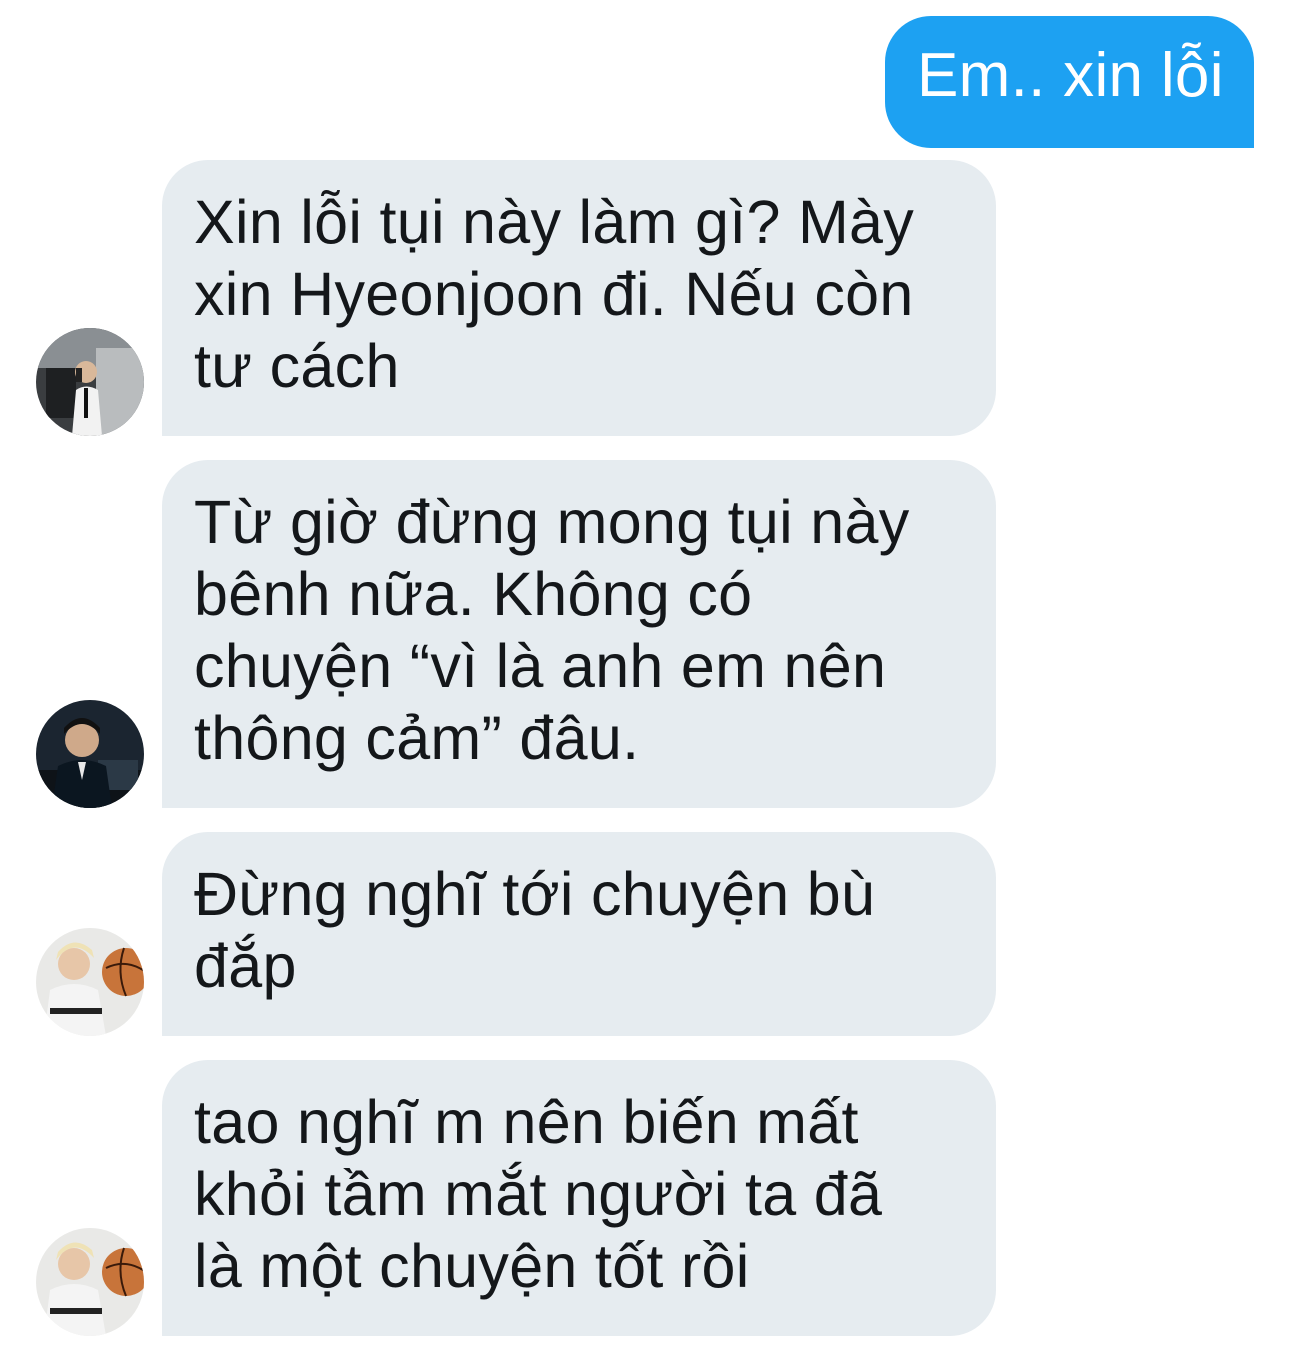 Image resolution: width=1290 pixels, height=1358 pixels. Describe the element at coordinates (554, 294) in the screenshot. I see `message-line: xin Hyeonjoon đi. Nếu còn` at that location.